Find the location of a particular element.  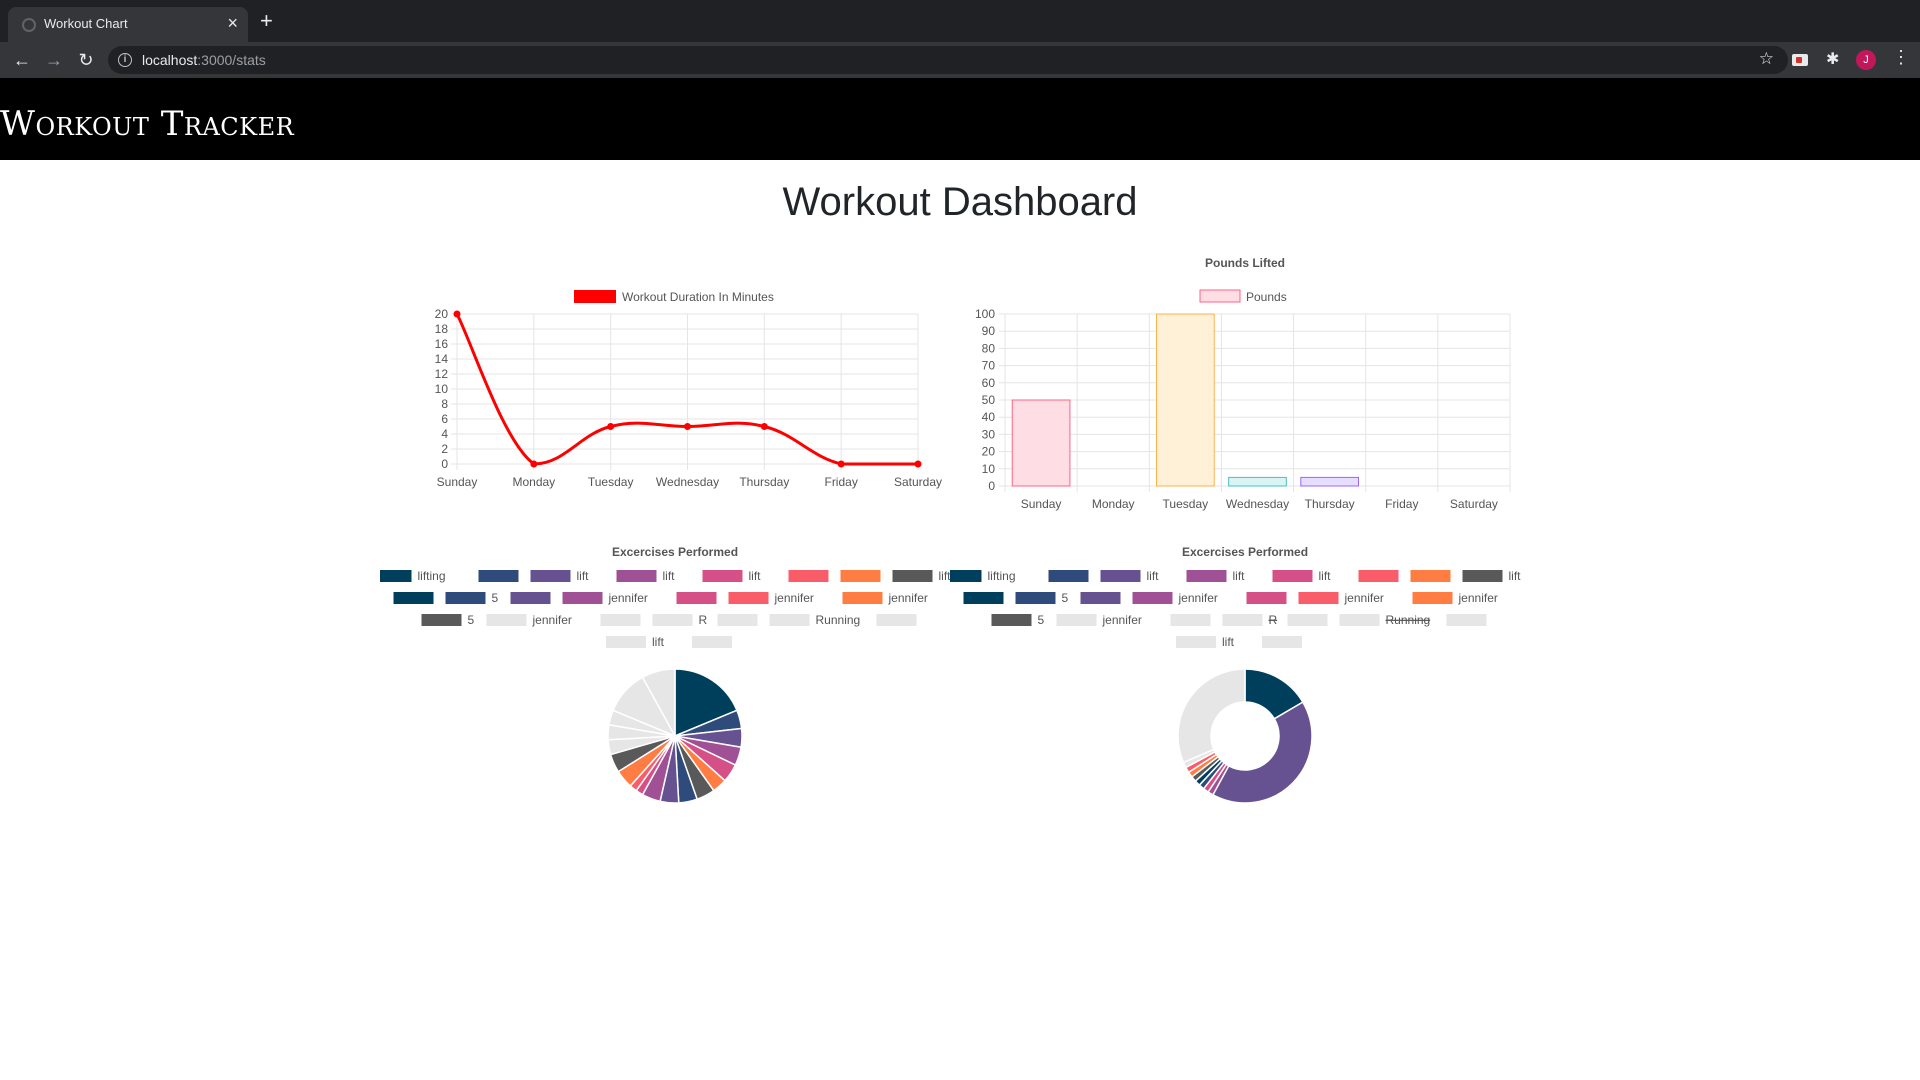

puzzle-icon: ✱ is located at coordinates (1832, 59).